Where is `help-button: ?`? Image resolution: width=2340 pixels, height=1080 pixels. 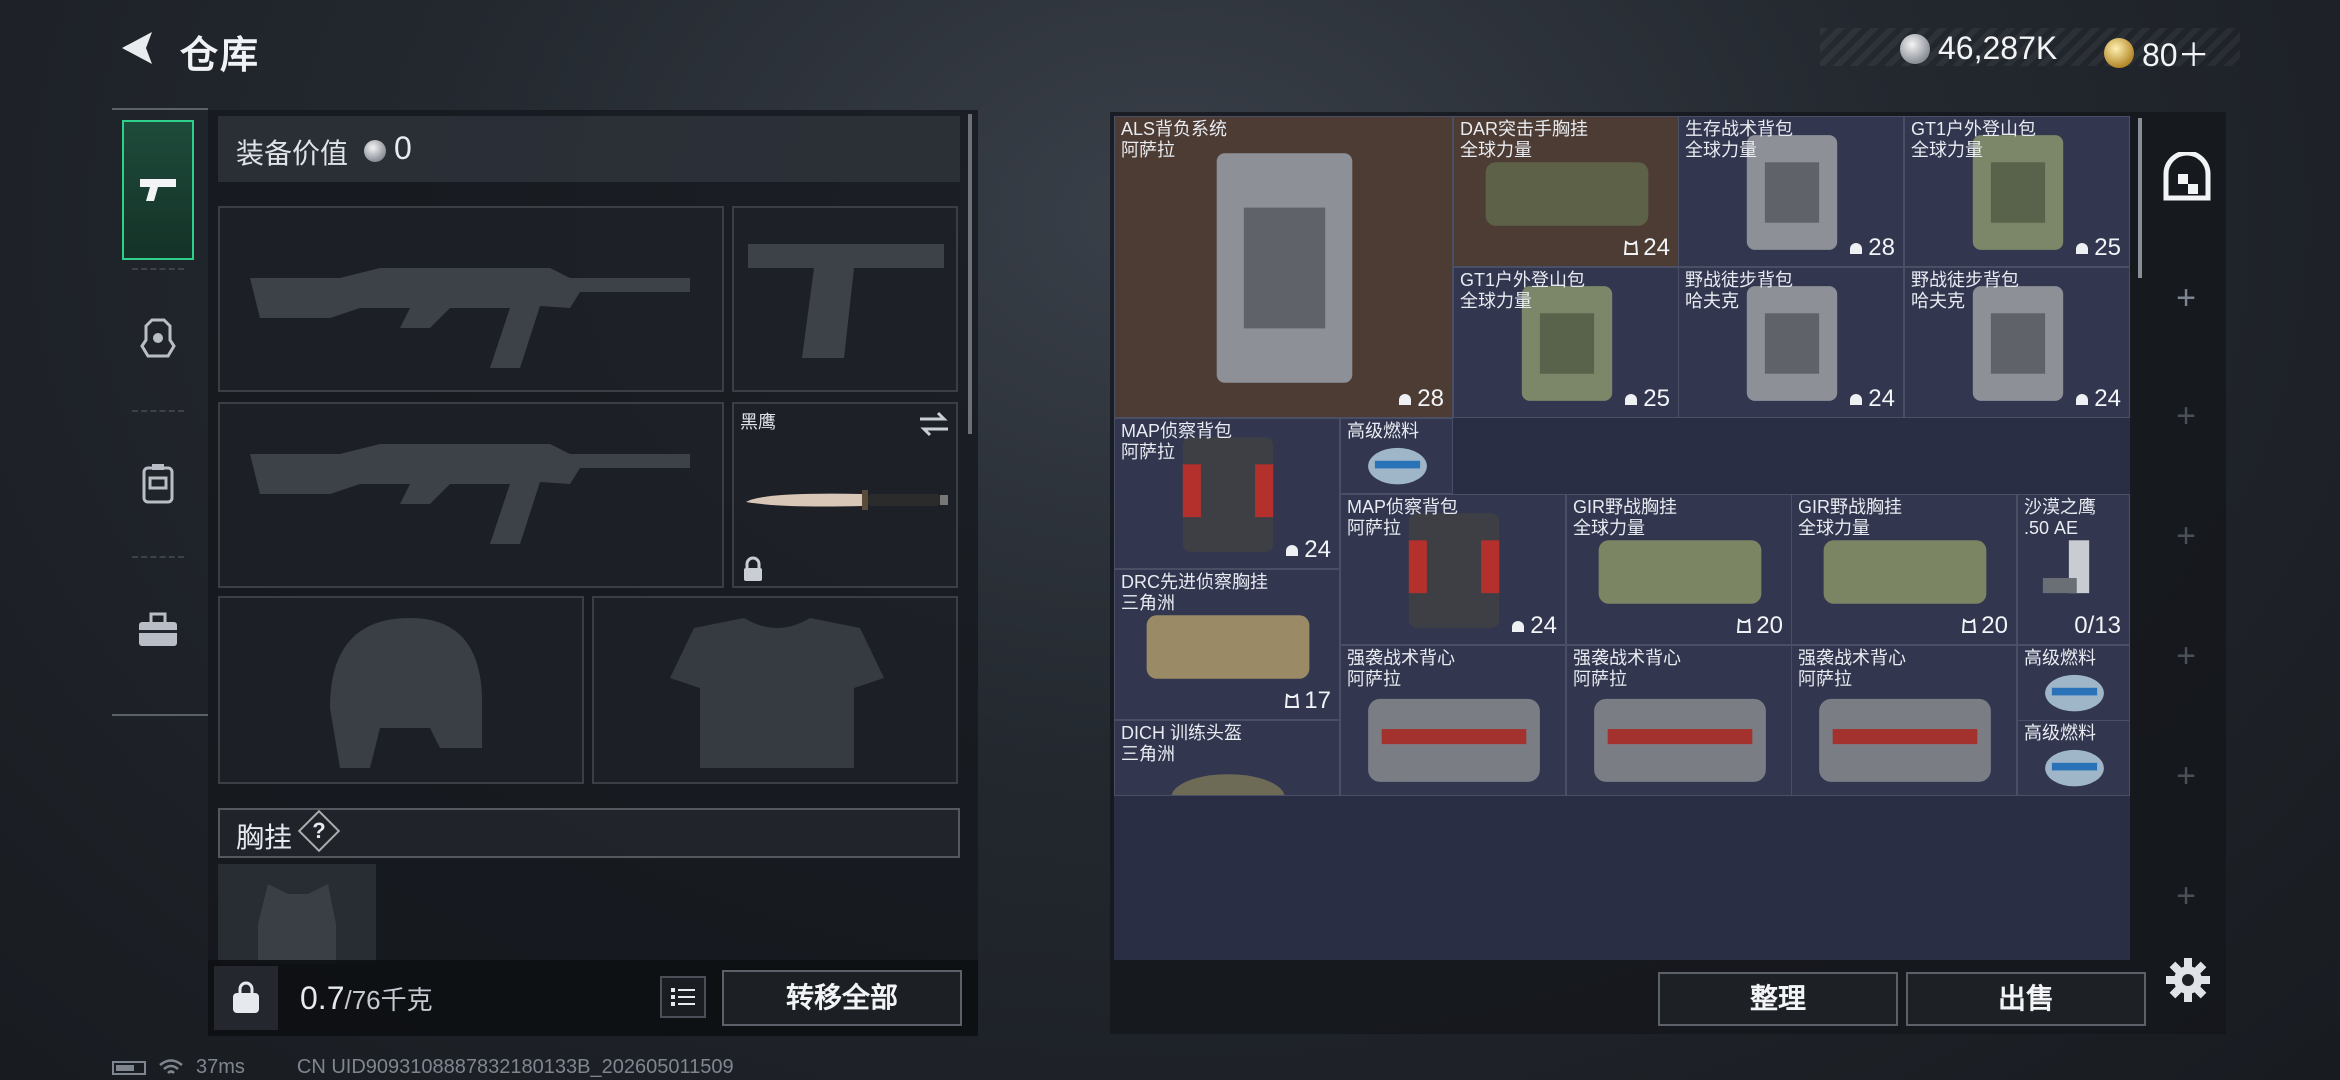
help-button: ? is located at coordinates (319, 831).